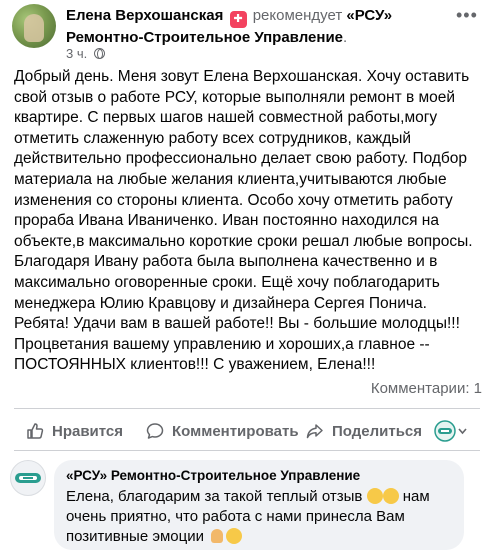 The width and height of the screenshot is (494, 551). I want to click on more-icon: •••, so click(468, 15).